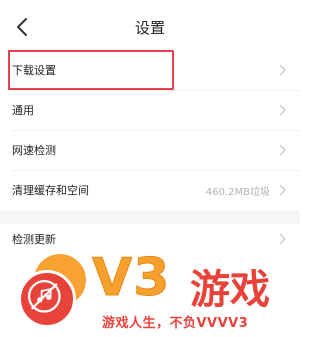  Describe the element at coordinates (50, 190) in the screenshot. I see `settings-item-label: 清理缓存和空间` at that location.